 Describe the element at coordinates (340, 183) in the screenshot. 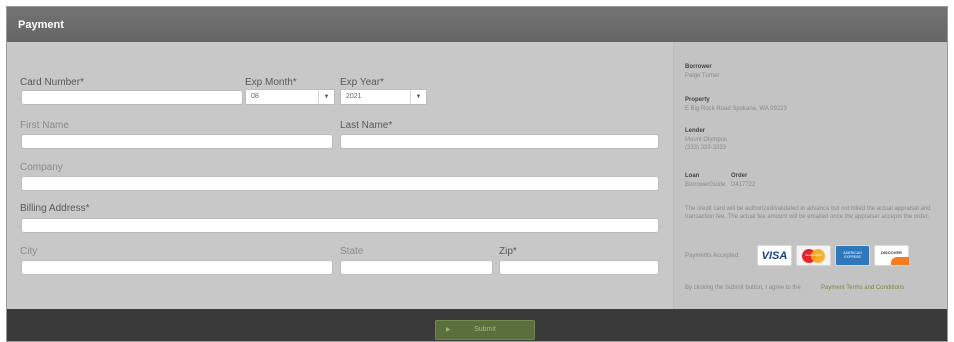

I see `company-input` at that location.